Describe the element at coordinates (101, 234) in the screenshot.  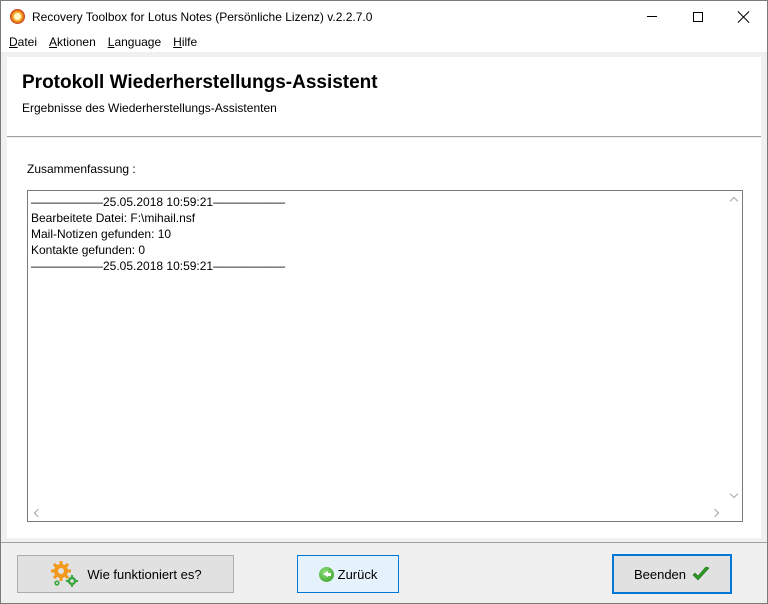
I see `log-line: Mail-Notizen gefunden: 10` at that location.